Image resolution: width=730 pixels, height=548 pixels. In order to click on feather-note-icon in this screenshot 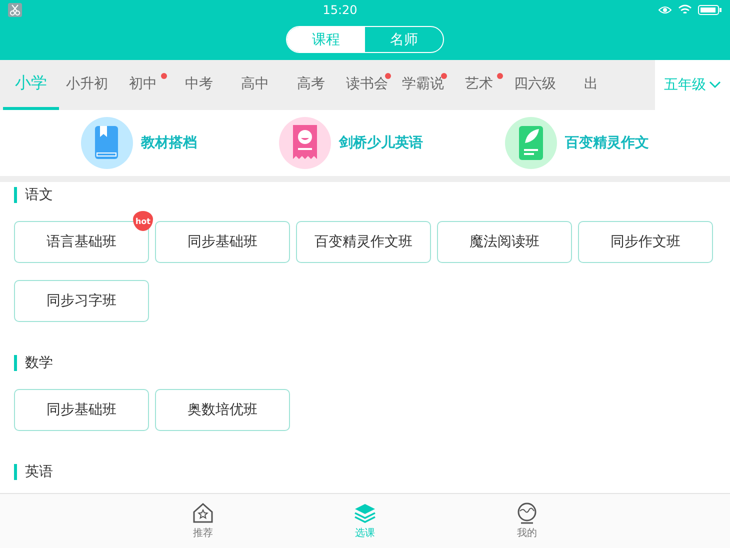, I will do `click(531, 143)`.